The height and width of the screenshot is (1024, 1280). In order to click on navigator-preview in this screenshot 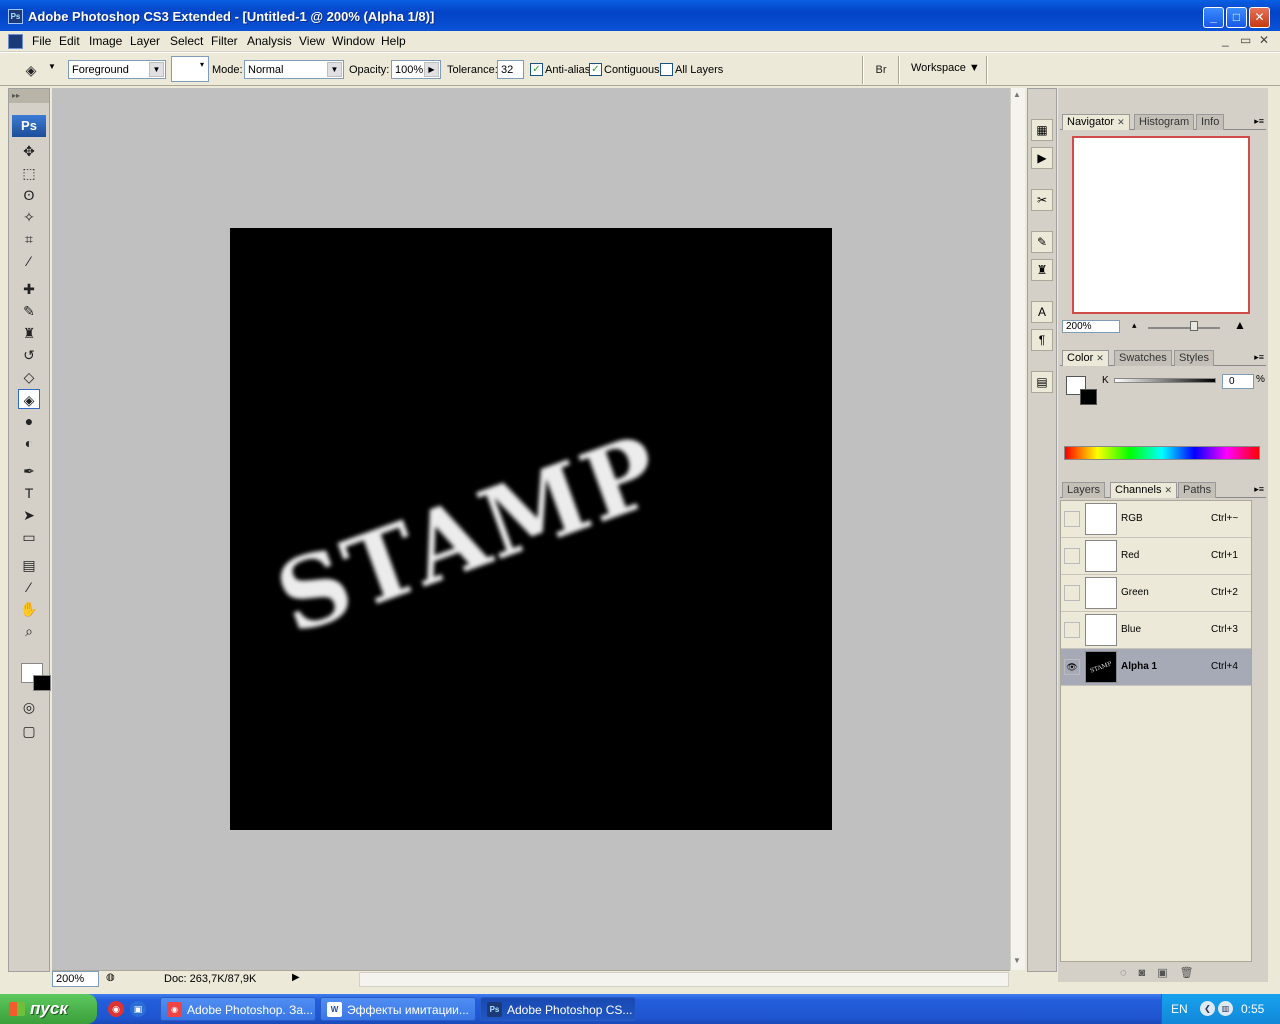, I will do `click(1161, 225)`.